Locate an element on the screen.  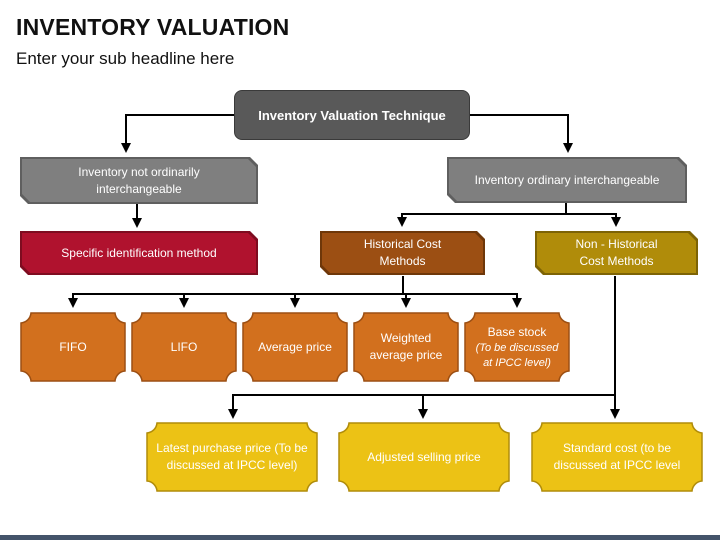
interchangeable-node: Inventory ordinary interchangeable is located at coordinates (567, 180).